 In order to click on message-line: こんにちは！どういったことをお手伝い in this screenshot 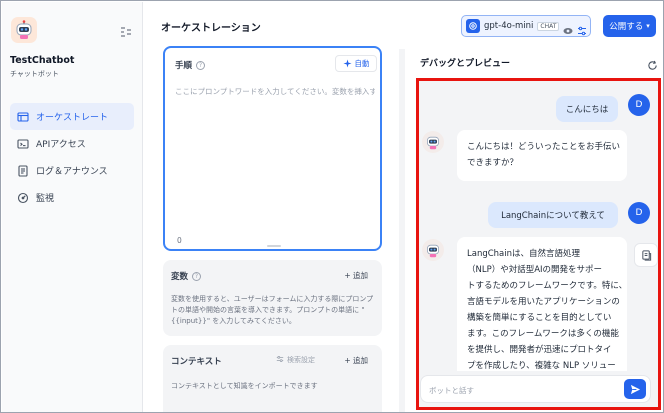, I will do `click(544, 147)`.